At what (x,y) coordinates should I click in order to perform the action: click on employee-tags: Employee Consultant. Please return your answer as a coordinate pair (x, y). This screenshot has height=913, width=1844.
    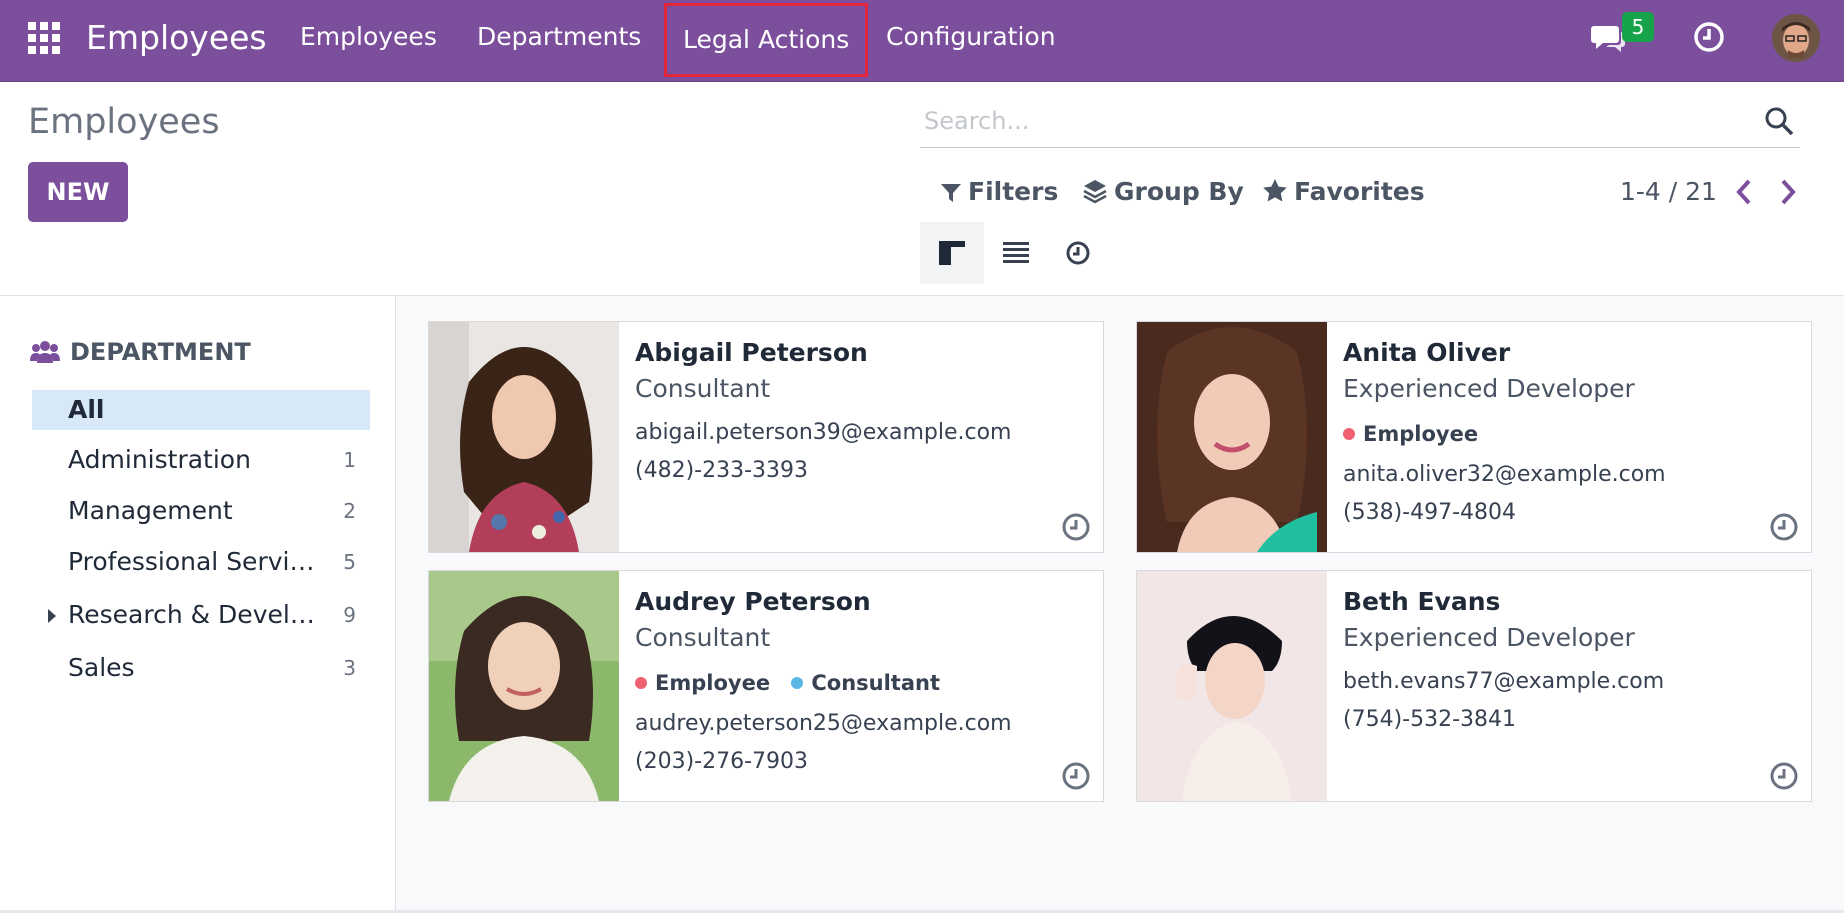
    Looking at the image, I should click on (794, 683).